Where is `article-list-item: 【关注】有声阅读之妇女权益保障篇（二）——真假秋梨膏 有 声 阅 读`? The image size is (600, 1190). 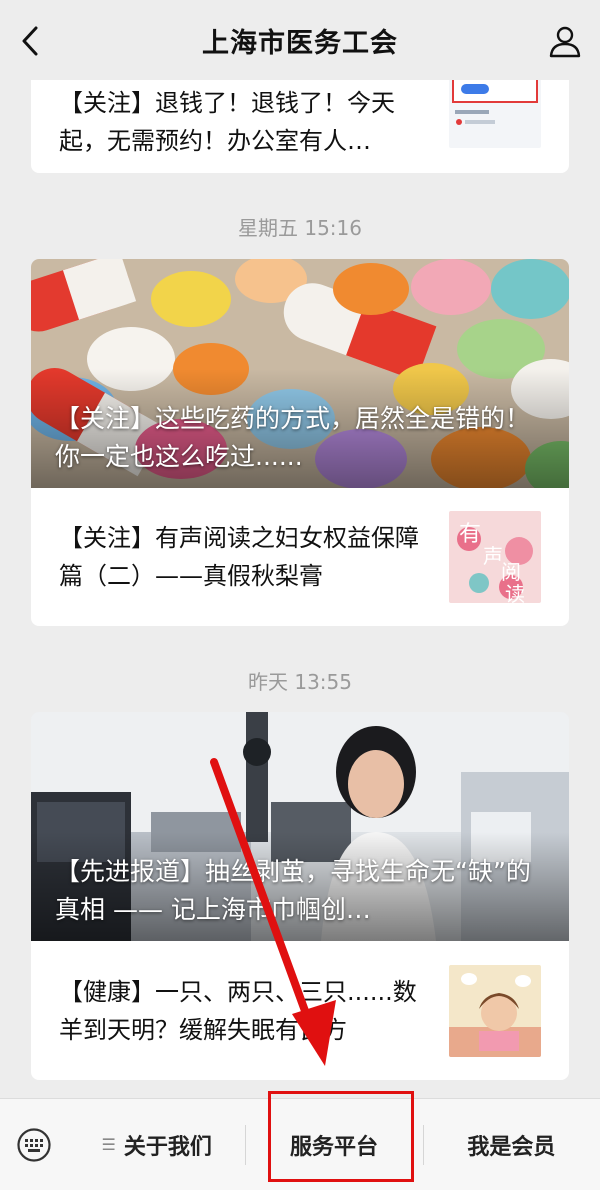 article-list-item: 【关注】有声阅读之妇女权益保障篇（二）——真假秋梨膏 有 声 阅 读 is located at coordinates (300, 557).